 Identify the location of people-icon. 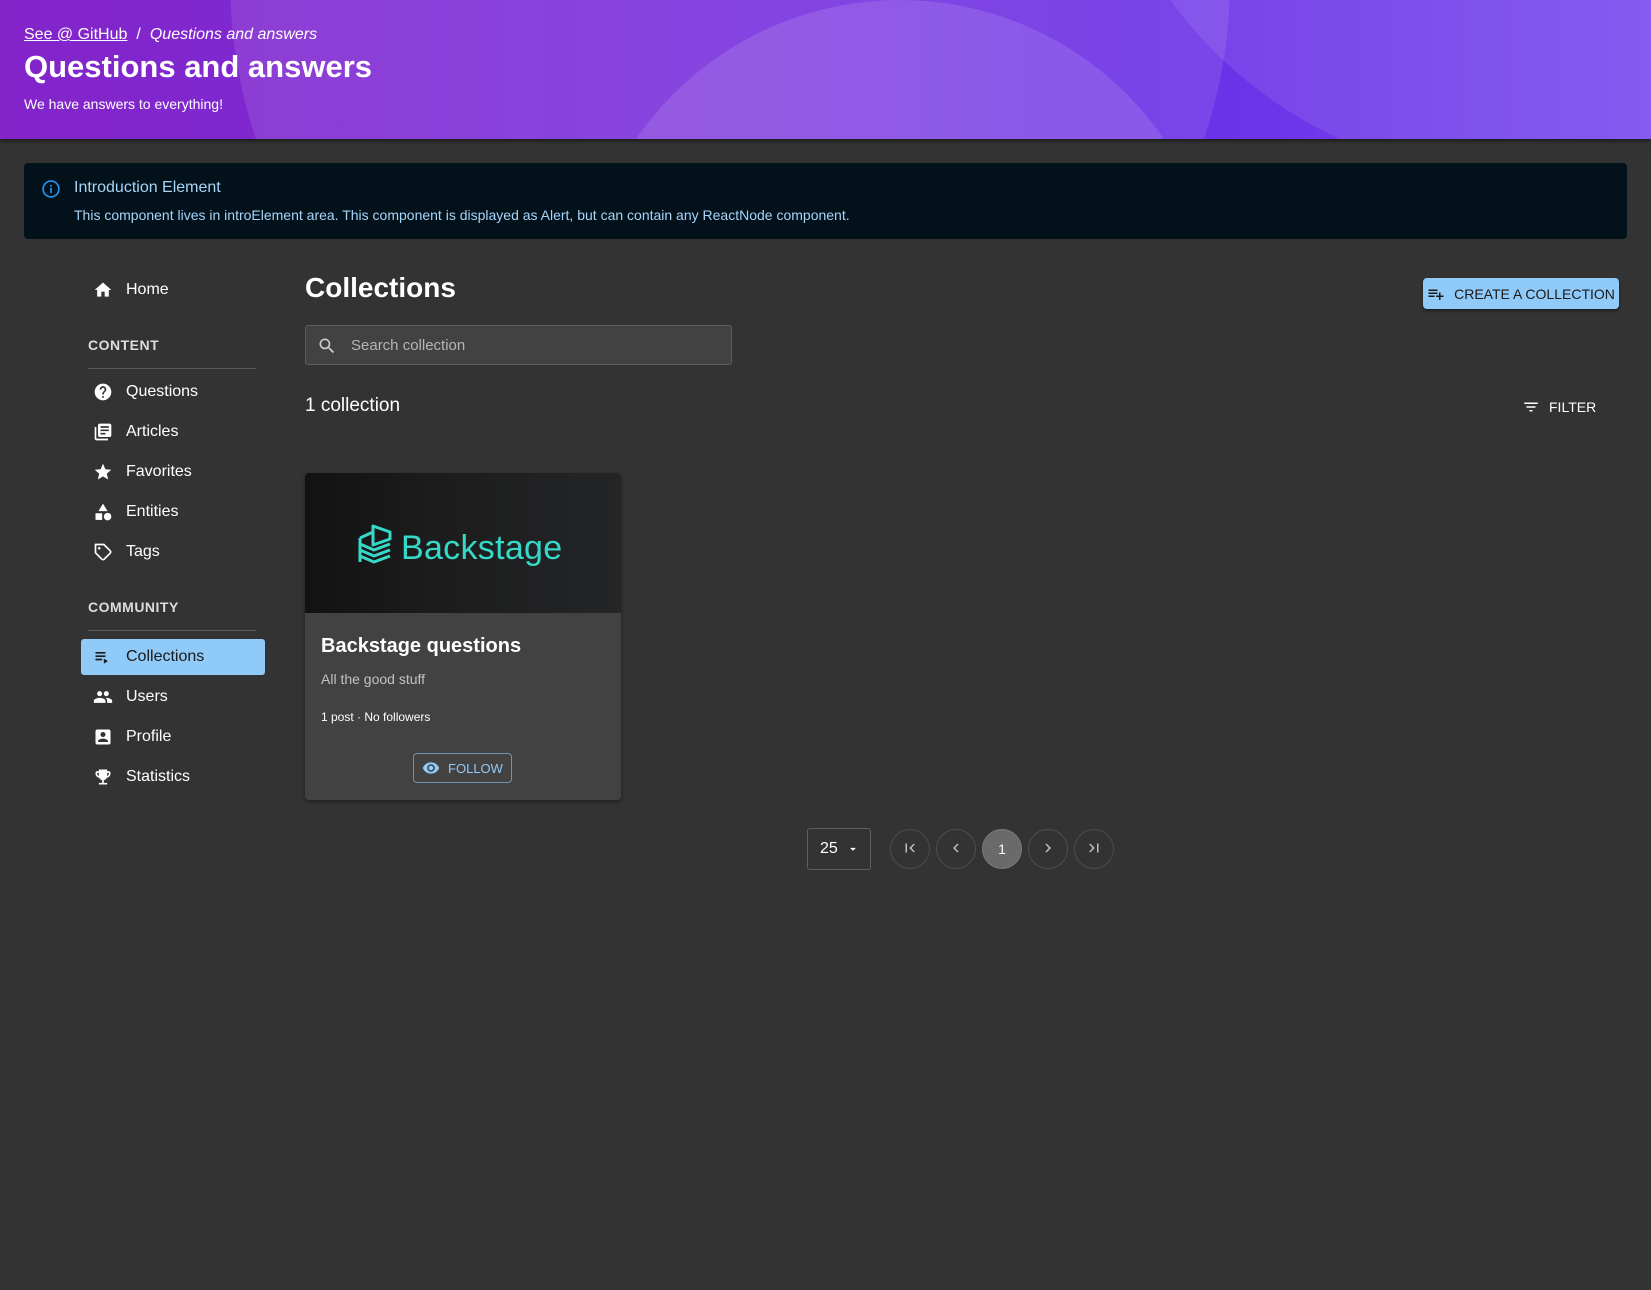
(103, 697).